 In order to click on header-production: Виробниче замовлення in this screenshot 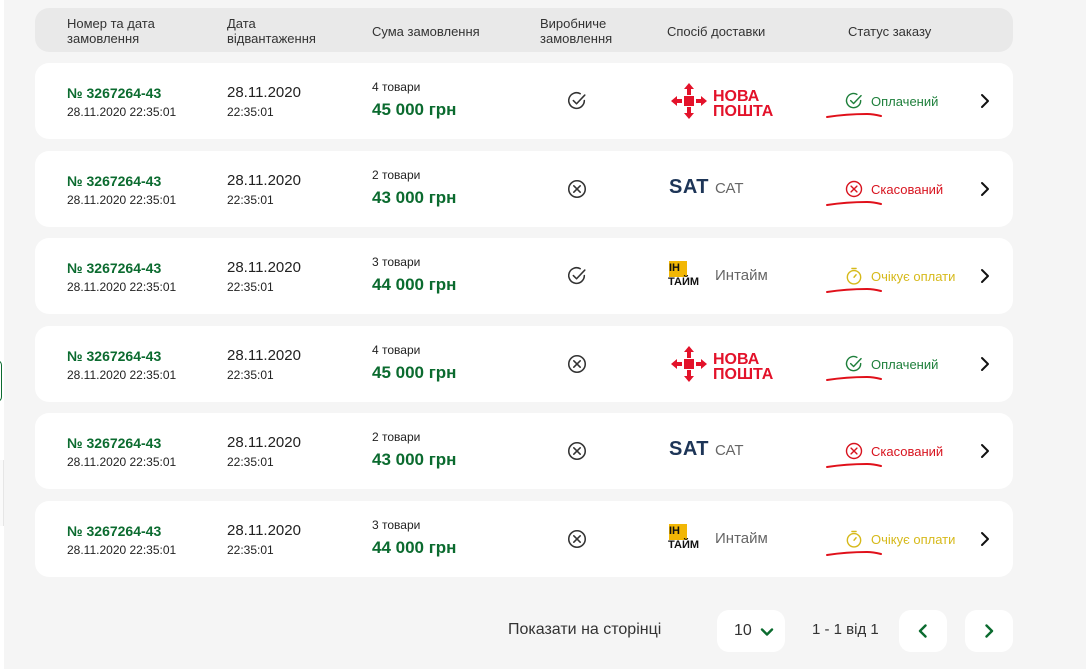, I will do `click(576, 31)`.